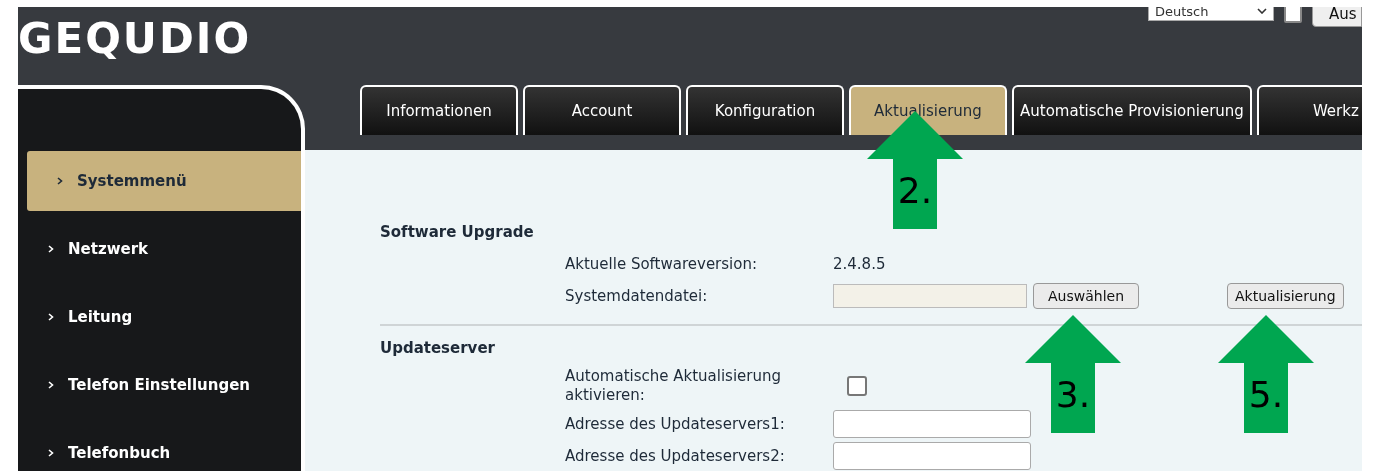  Describe the element at coordinates (602, 110) in the screenshot. I see `tab: Account` at that location.